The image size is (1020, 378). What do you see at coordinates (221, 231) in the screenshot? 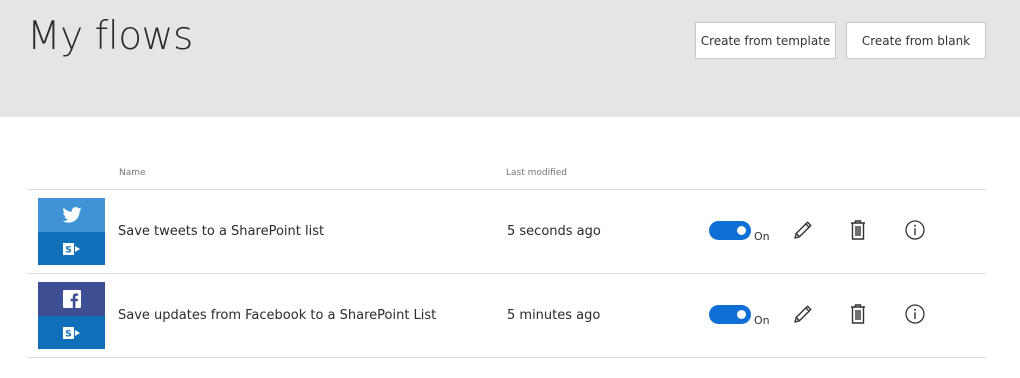
I see `flow-name: Save tweets to a SharePoint list` at bounding box center [221, 231].